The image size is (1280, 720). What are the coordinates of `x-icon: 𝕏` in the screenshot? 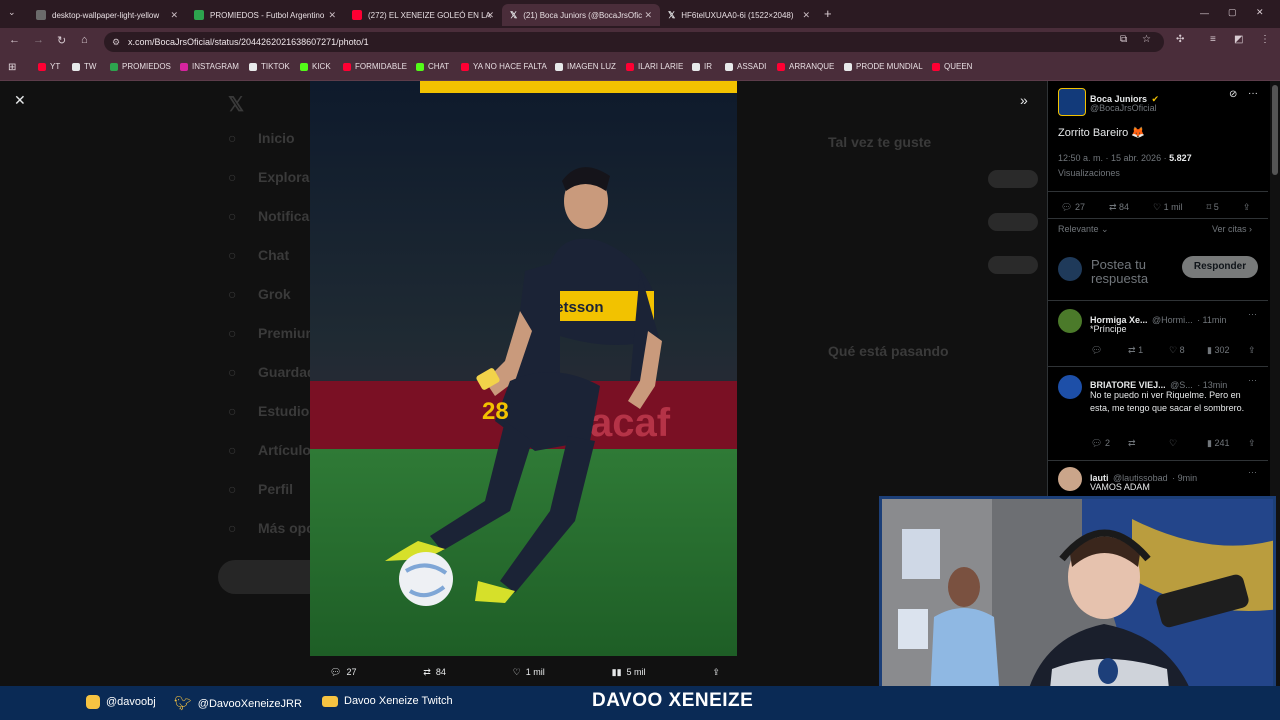 It's located at (514, 14).